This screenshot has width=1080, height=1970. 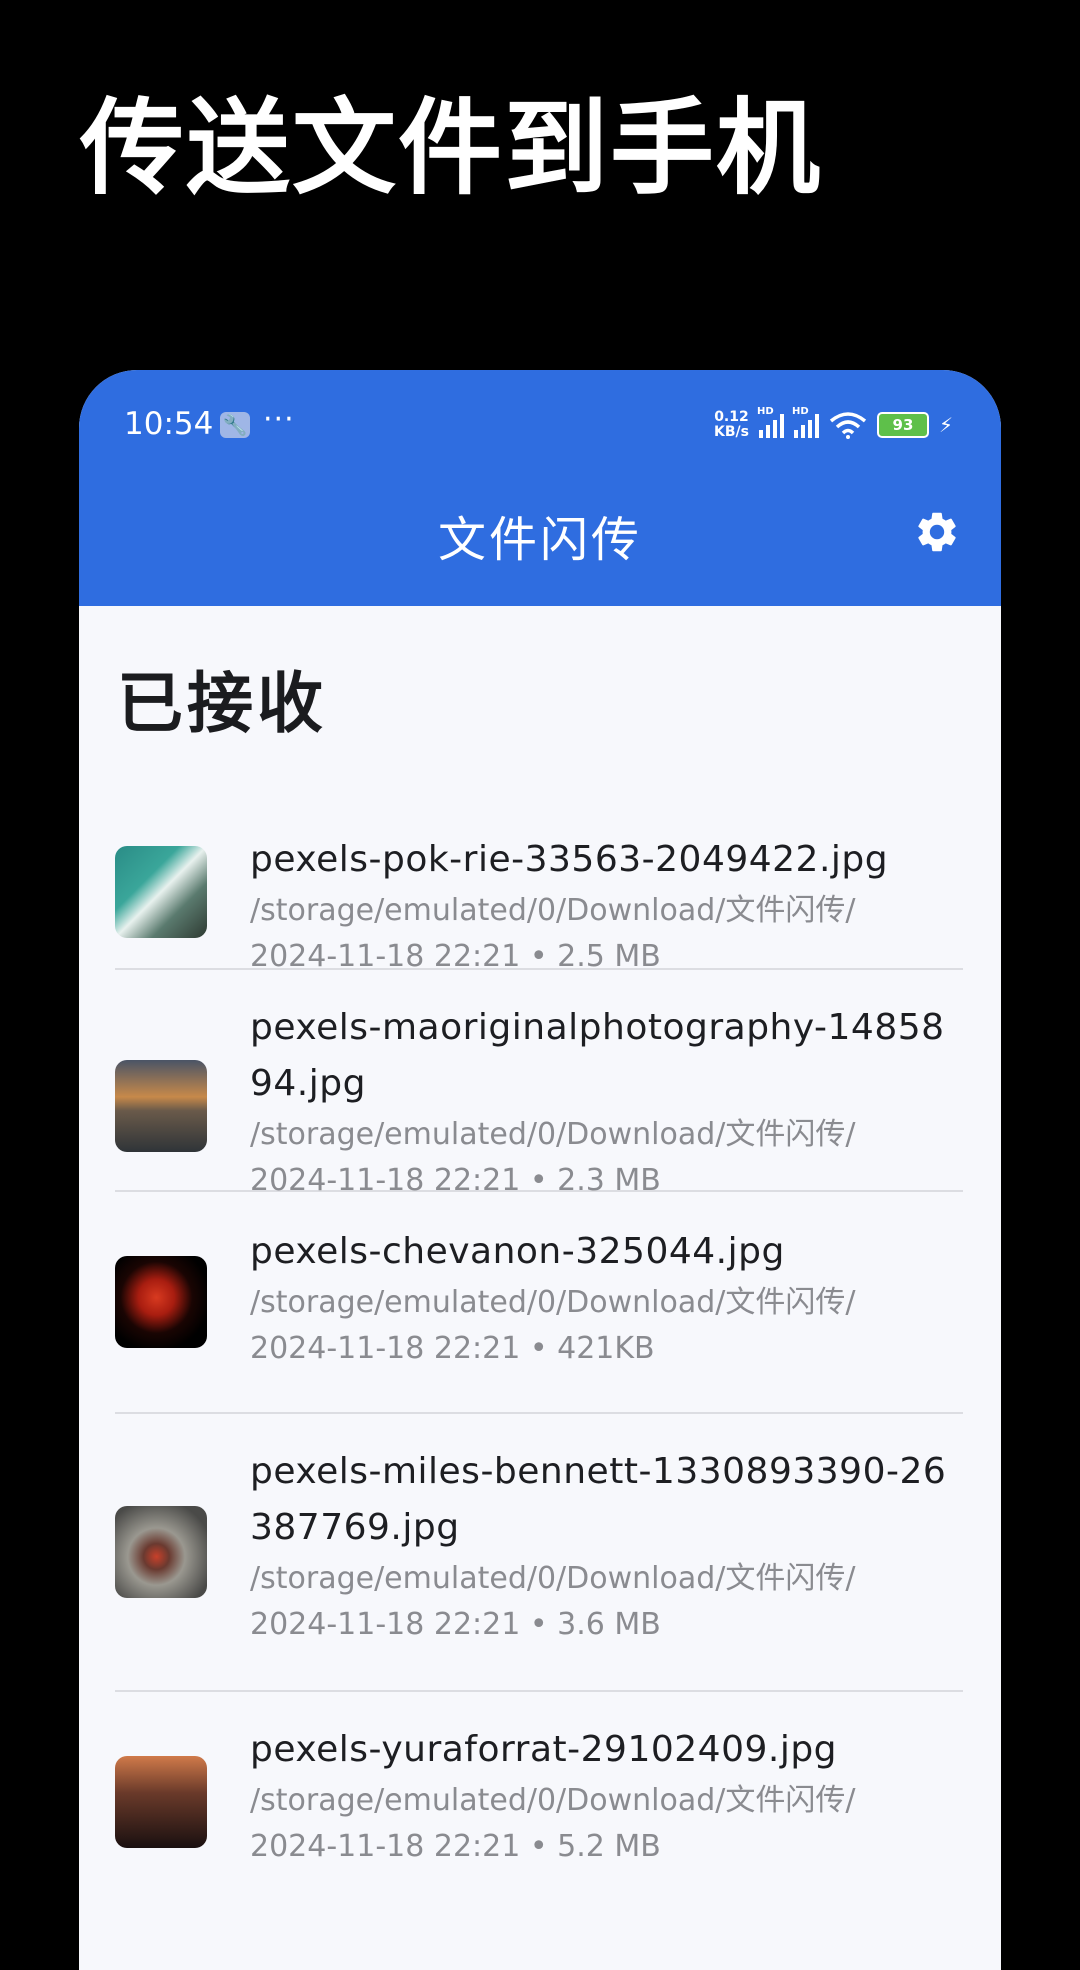 I want to click on app-bar: 10:54 🔧 ··· 0.12 KB/s HD HD 93 ⚡ 文件闪传, so click(x=540, y=488).